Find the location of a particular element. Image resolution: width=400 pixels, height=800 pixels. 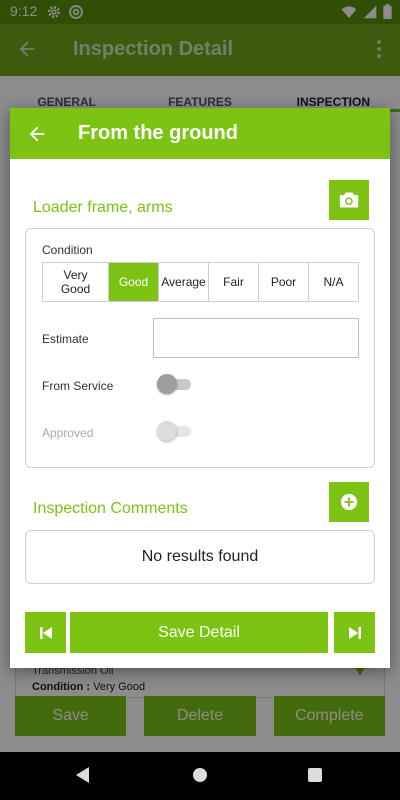

approved-toggle is located at coordinates (174, 431).